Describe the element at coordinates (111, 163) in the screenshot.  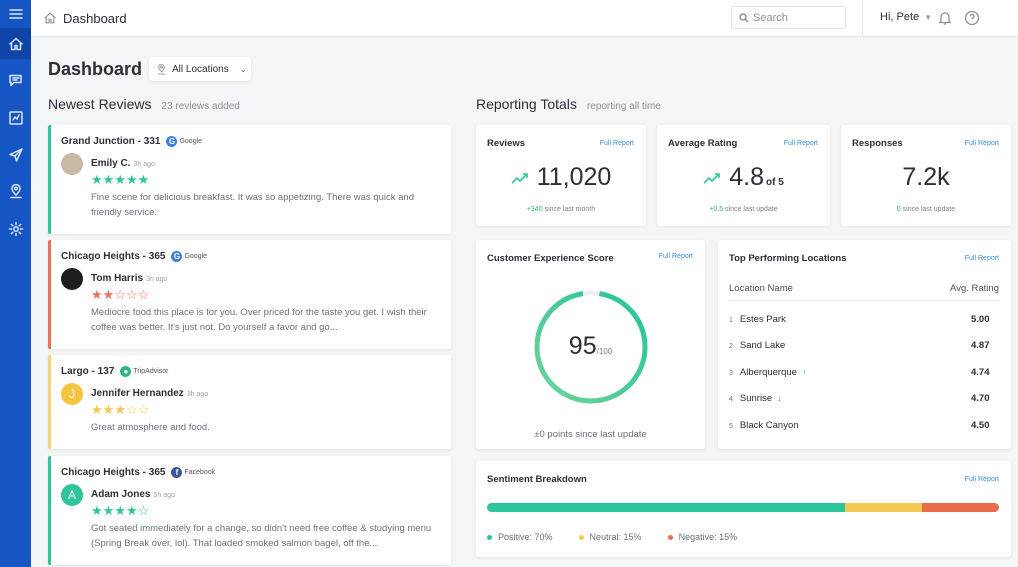
I see `reviewer-name: Emily C.` at that location.